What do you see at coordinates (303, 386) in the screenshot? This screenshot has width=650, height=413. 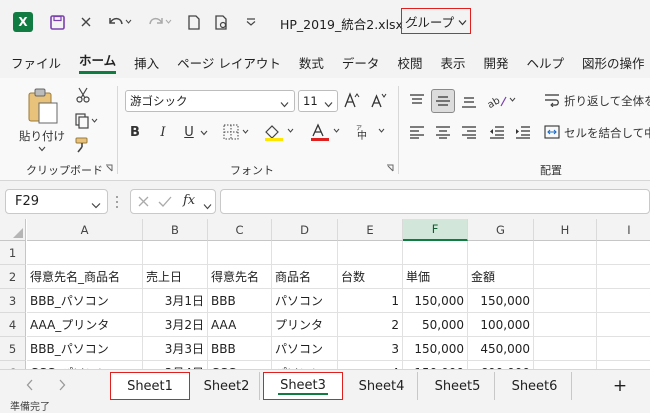 I see `sheet-tab-sheet3: Sheet3` at bounding box center [303, 386].